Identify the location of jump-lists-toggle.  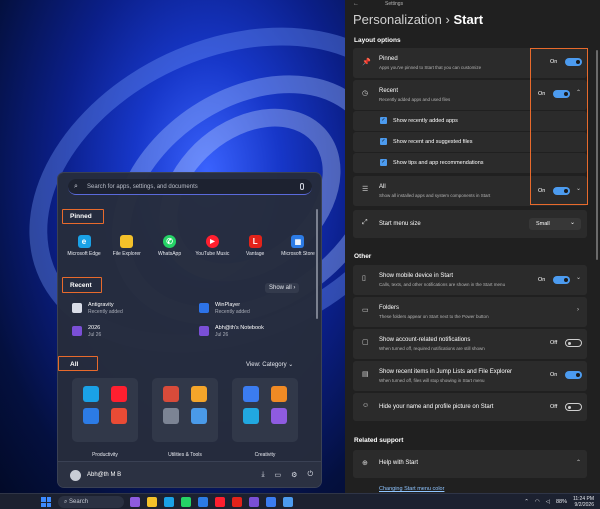
(573, 375).